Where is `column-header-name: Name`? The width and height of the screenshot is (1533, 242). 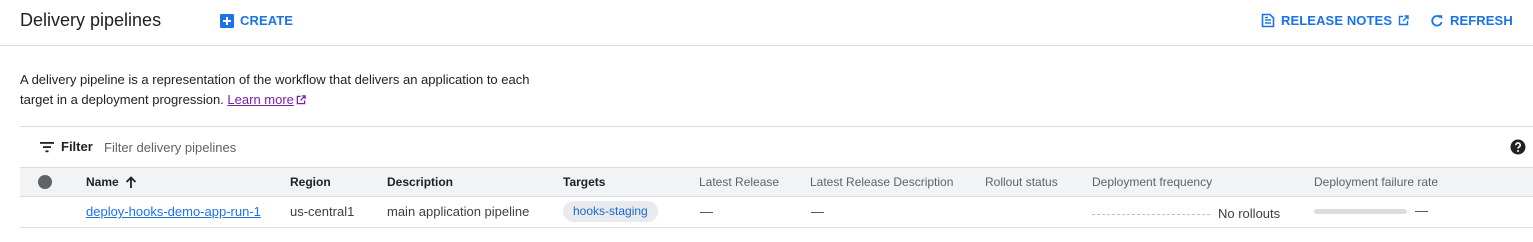
column-header-name: Name is located at coordinates (111, 182).